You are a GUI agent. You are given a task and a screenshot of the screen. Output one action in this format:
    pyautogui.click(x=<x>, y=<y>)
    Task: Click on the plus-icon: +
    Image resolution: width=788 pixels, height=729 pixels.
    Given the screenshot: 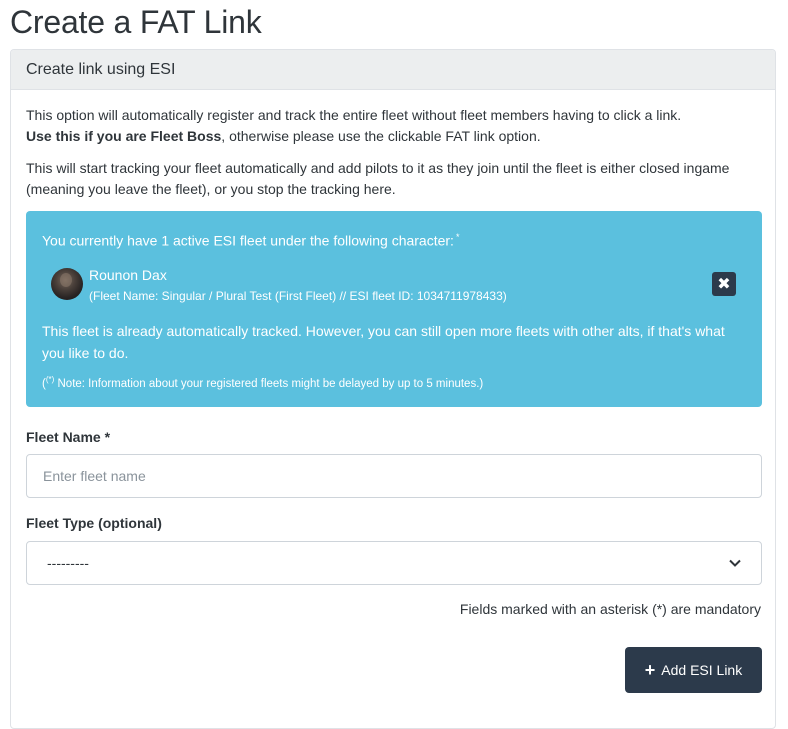 What is the action you would take?
    pyautogui.click(x=650, y=670)
    